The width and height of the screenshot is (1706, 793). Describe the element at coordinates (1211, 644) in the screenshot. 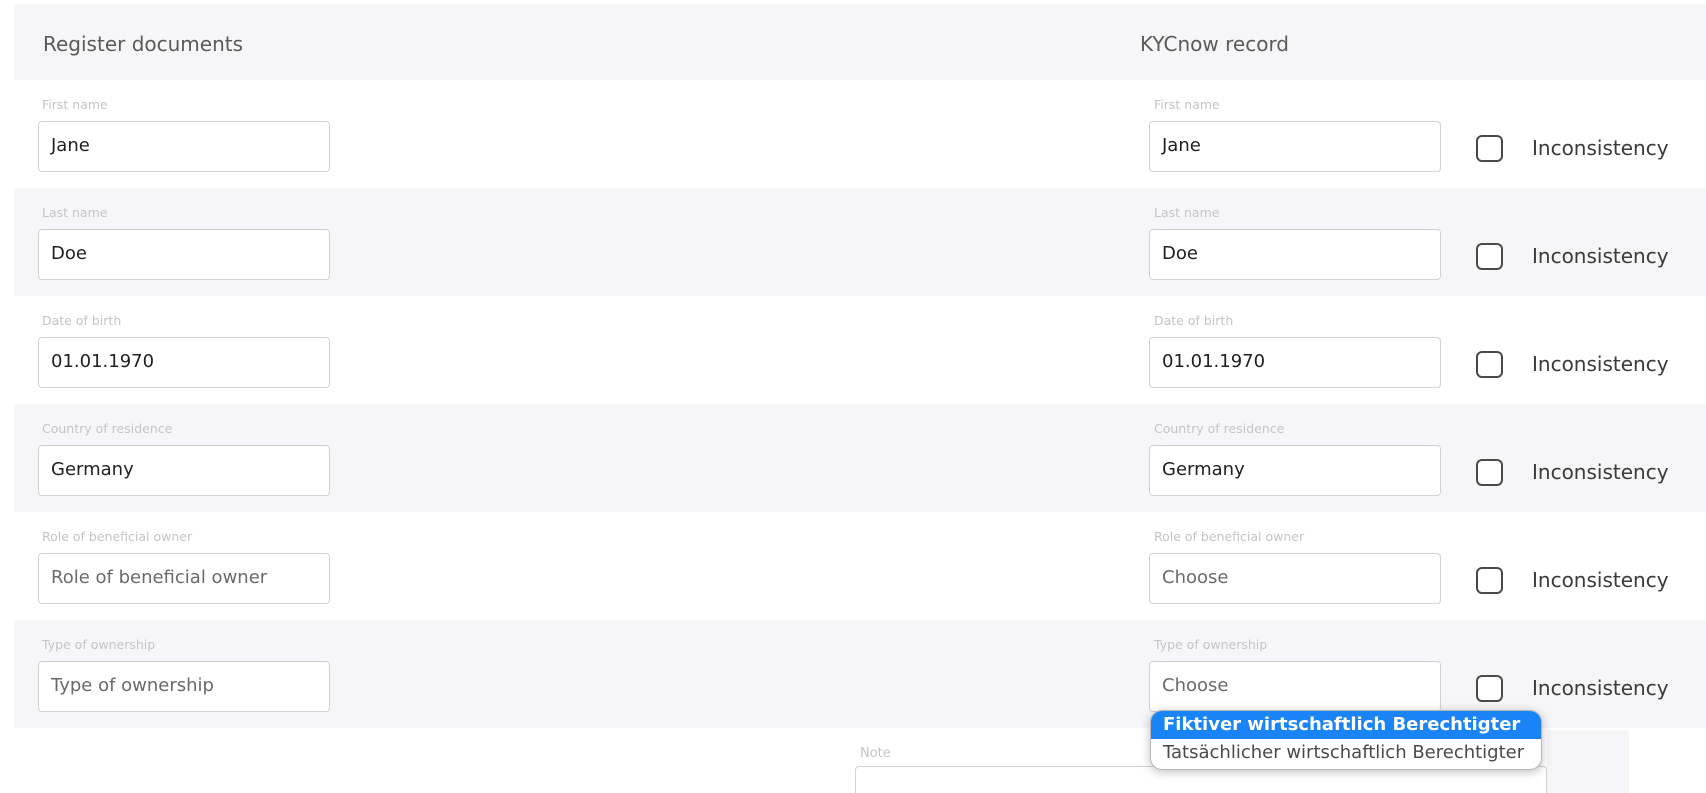

I see `ownership-label-right: Type of ownership` at that location.